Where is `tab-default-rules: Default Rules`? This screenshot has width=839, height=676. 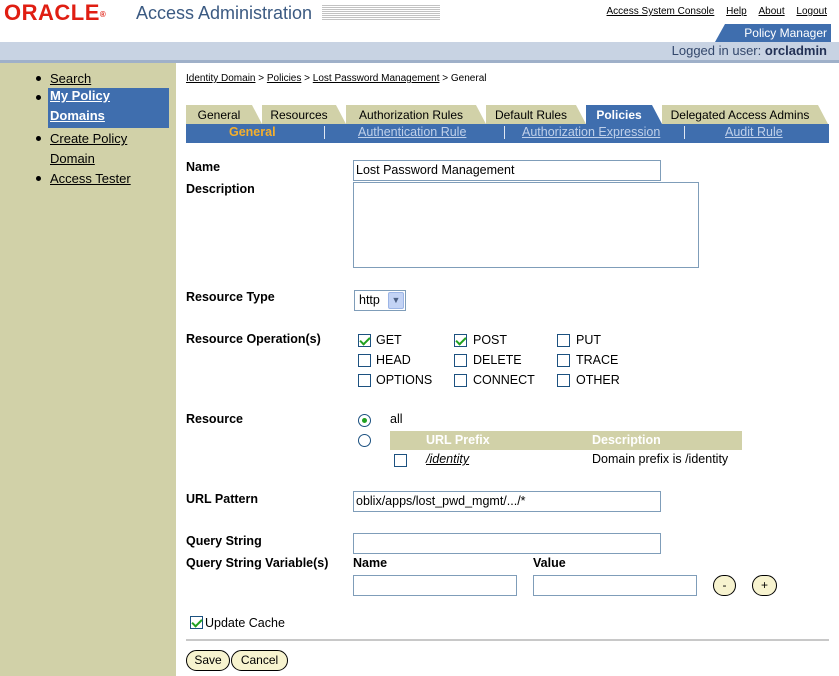 tab-default-rules: Default Rules is located at coordinates (531, 114).